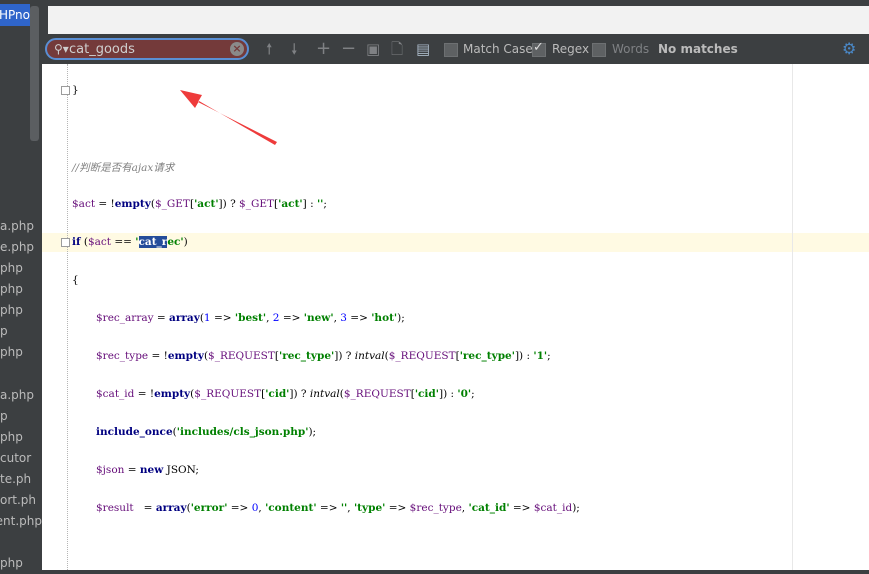 This screenshot has height=574, width=869. Describe the element at coordinates (455, 572) in the screenshot. I see `status-bar` at that location.